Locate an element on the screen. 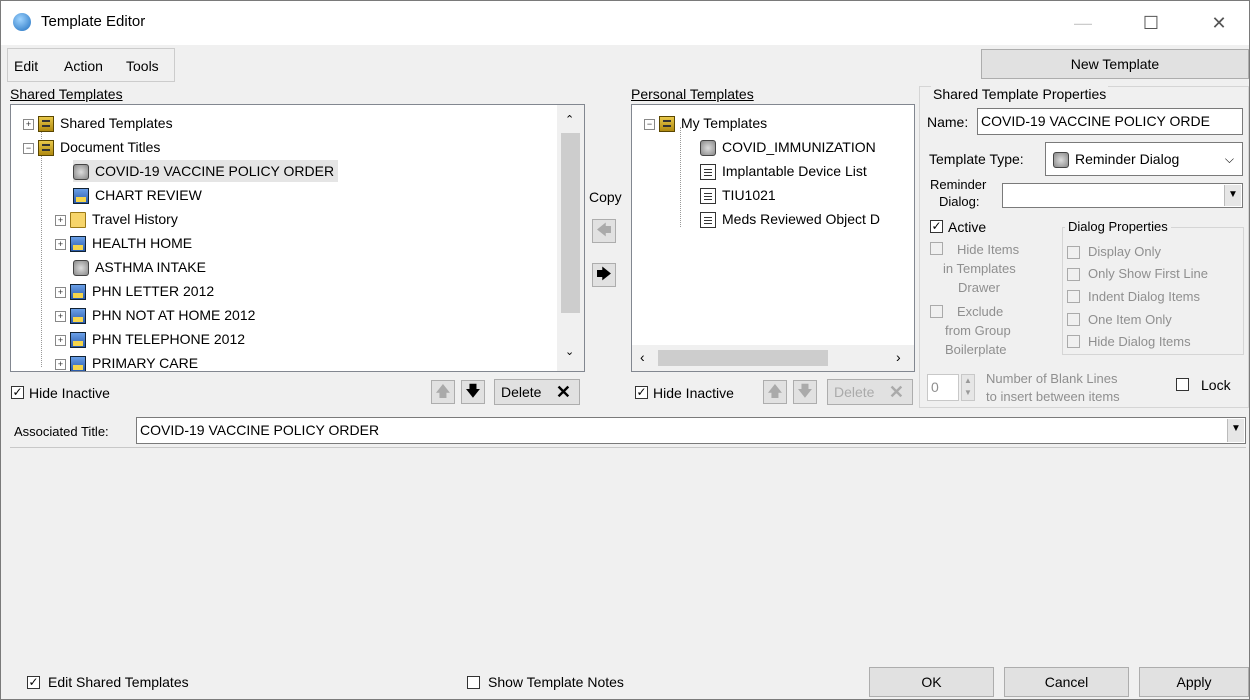  tree-item-health-home: + HEALTH HOME is located at coordinates (123, 243).